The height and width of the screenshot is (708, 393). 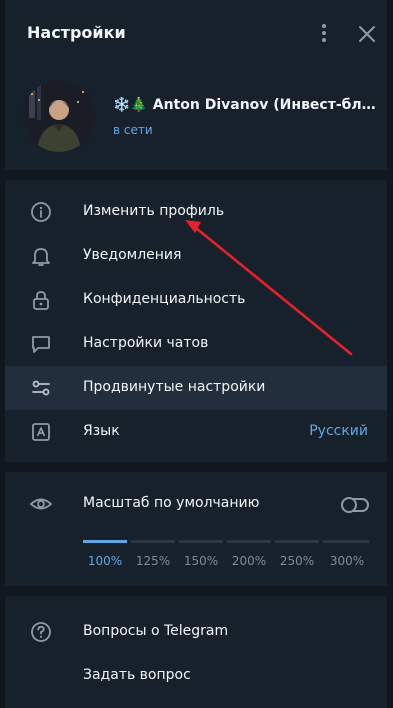 I want to click on scale-option-250: 250%, so click(x=297, y=561).